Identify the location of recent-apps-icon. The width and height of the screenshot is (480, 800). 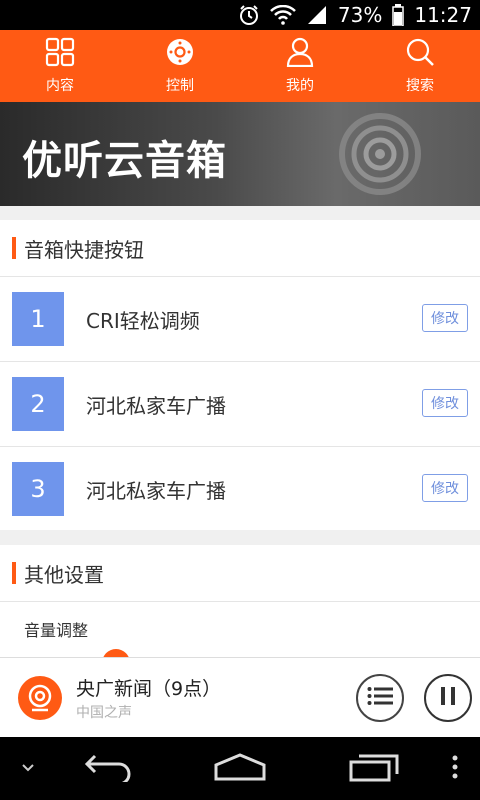
(374, 769).